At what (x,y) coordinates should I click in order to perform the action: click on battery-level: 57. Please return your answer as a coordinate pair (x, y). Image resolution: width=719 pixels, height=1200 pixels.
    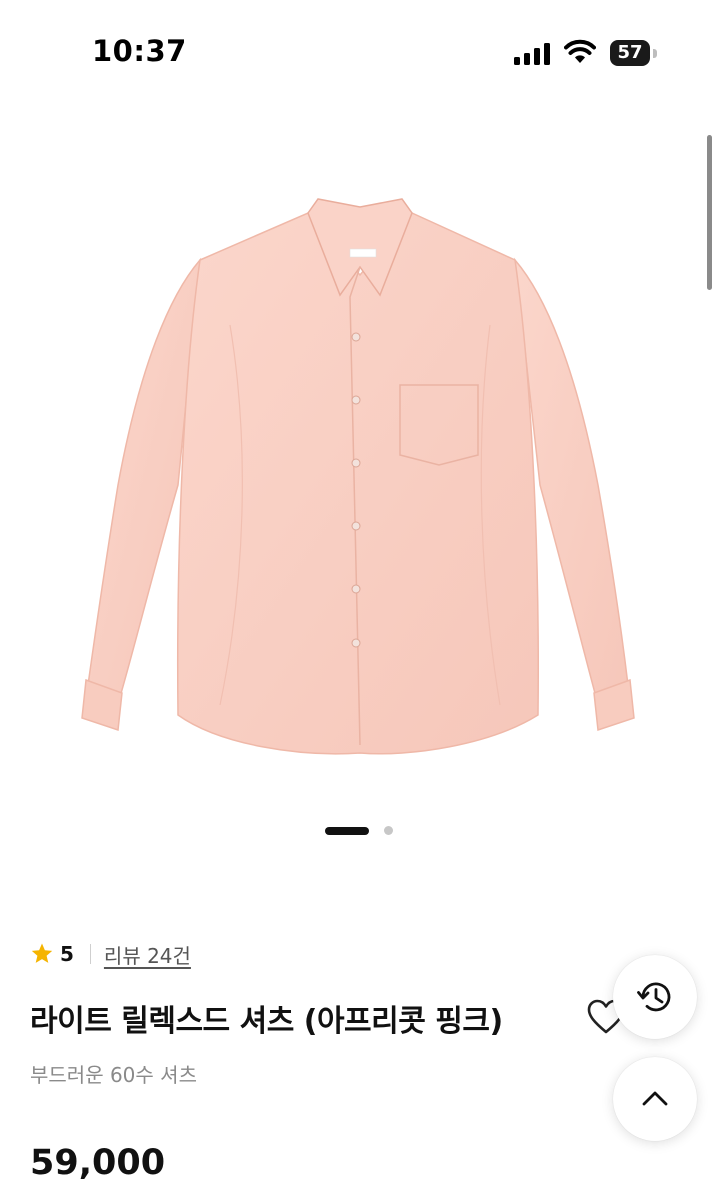
    Looking at the image, I should click on (630, 53).